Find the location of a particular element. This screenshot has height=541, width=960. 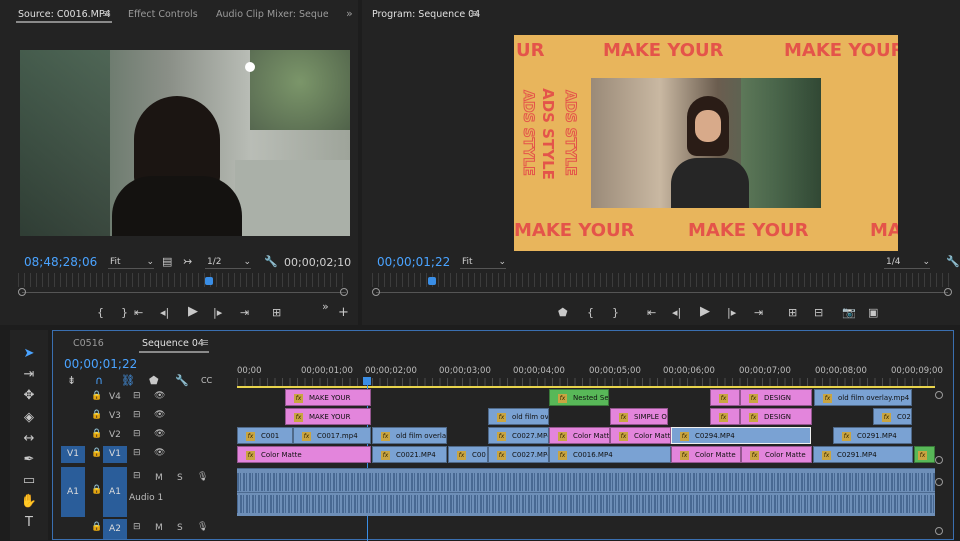

clip-green-end-v1: fx is located at coordinates (924, 454).